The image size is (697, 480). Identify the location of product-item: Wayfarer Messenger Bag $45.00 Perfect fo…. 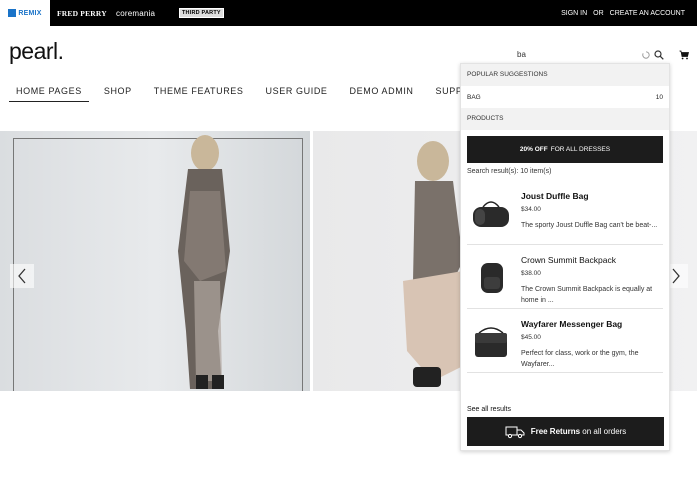
(565, 341).